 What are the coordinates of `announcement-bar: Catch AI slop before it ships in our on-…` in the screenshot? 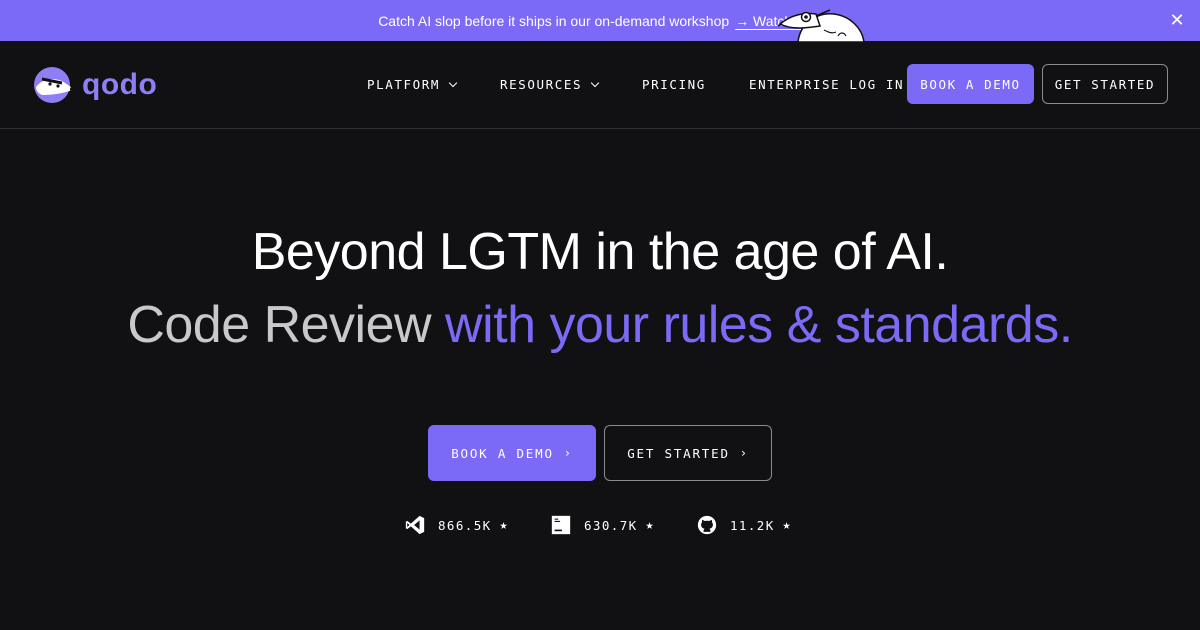 It's located at (600, 21).